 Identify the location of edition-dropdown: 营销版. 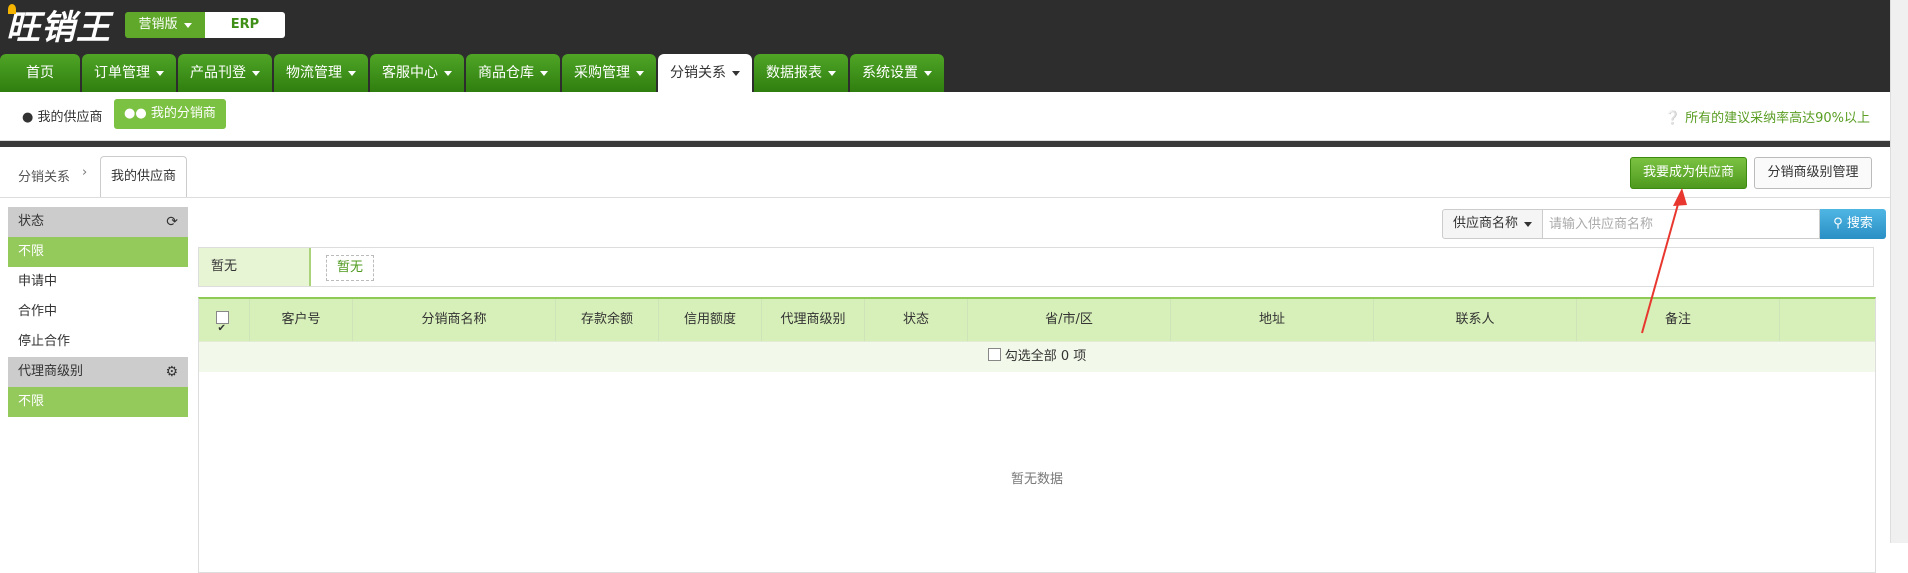
(165, 25).